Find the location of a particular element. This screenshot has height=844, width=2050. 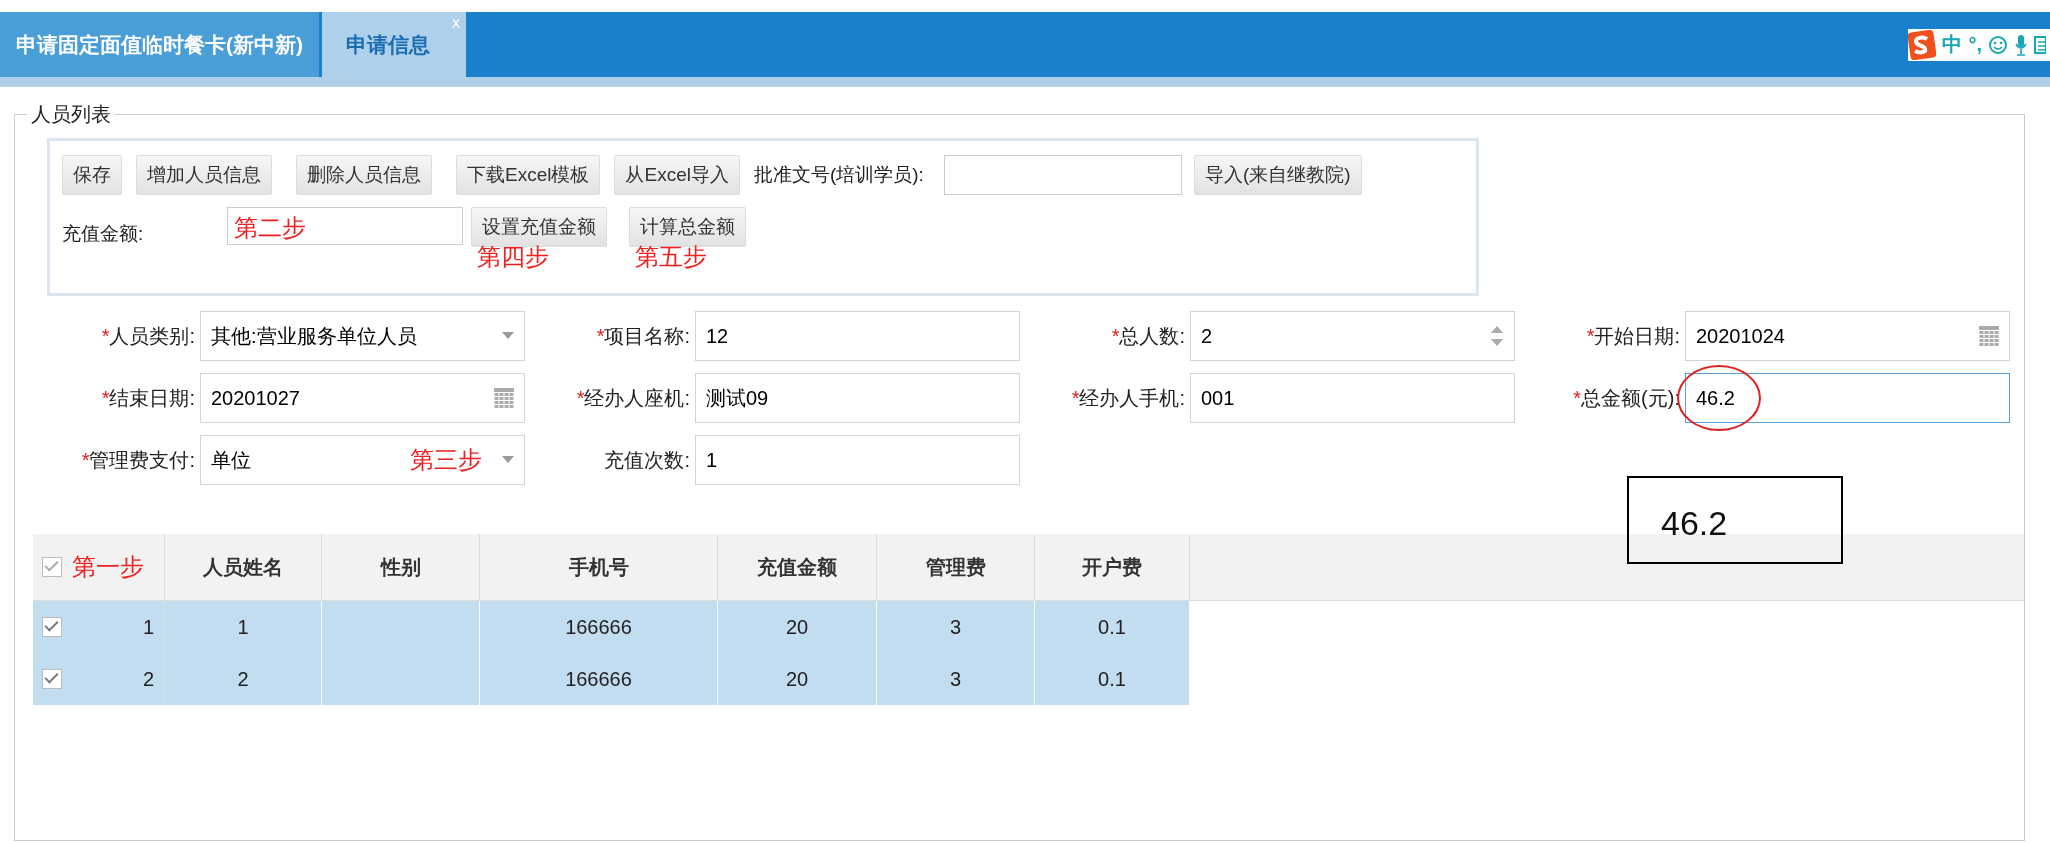

toolbar-button: 删除人员信息 is located at coordinates (364, 175).